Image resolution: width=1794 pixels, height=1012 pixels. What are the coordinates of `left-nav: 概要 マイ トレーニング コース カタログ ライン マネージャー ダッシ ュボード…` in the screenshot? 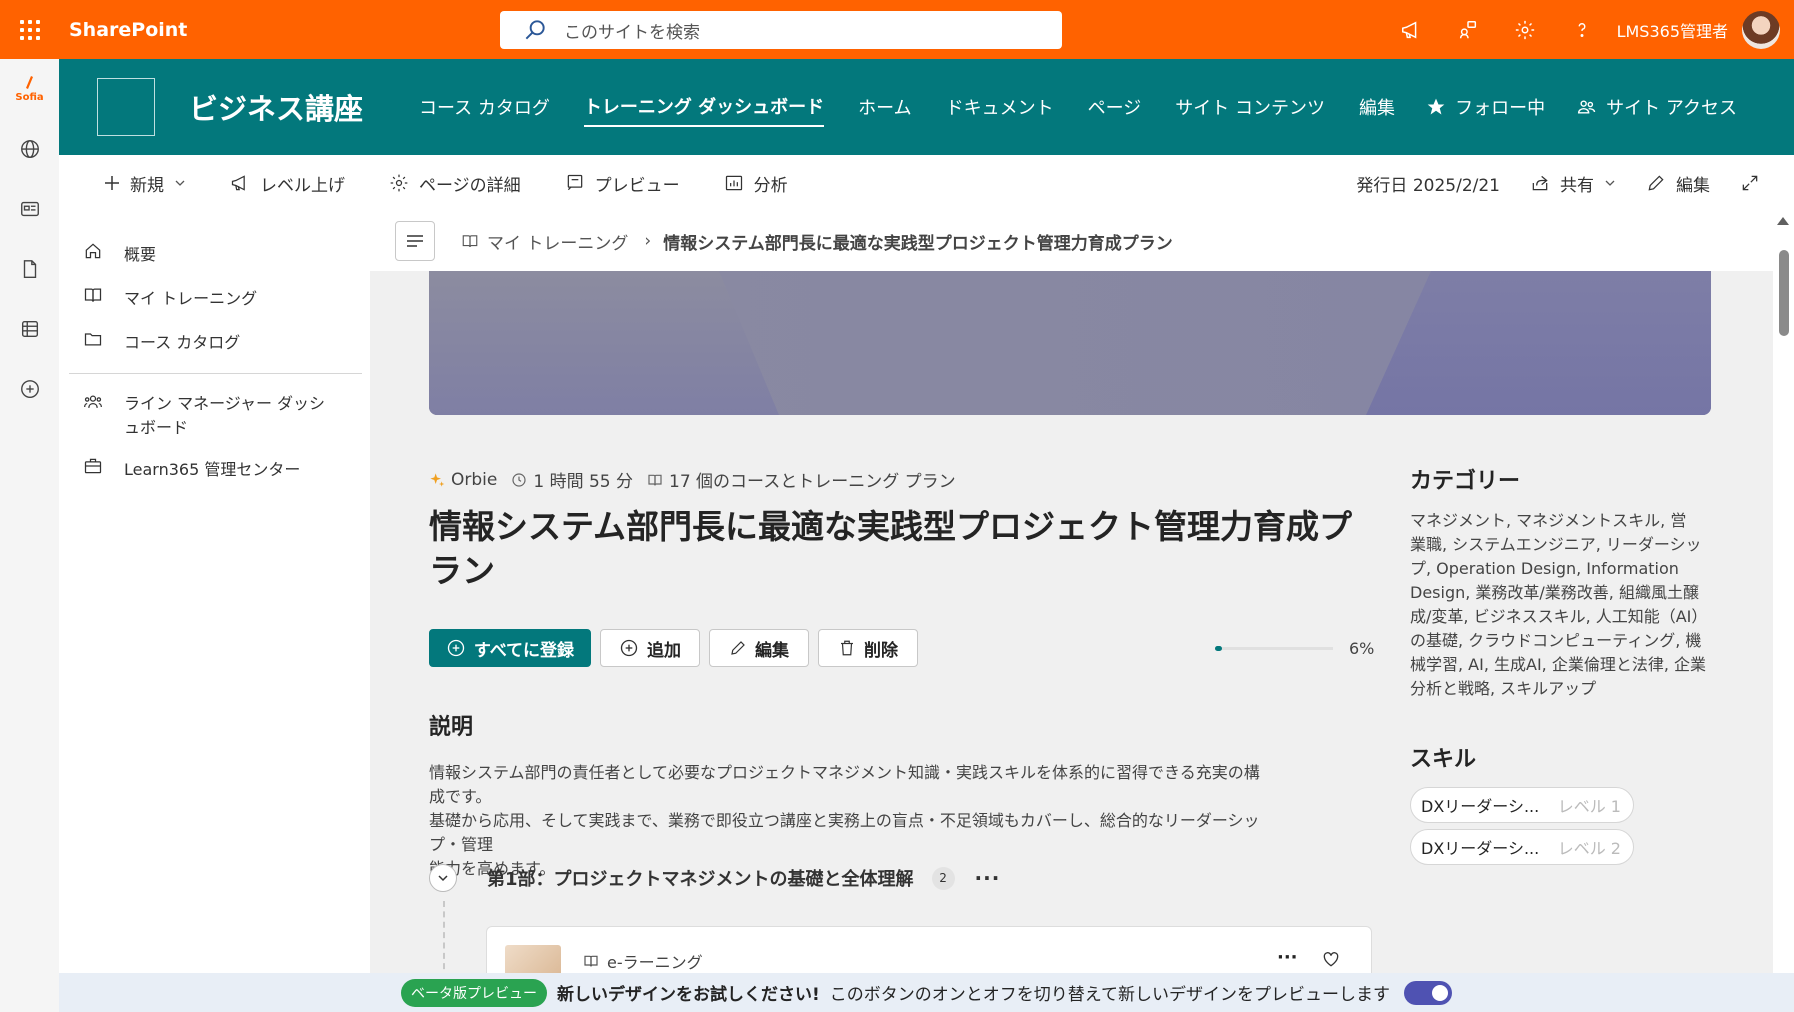 It's located at (214, 611).